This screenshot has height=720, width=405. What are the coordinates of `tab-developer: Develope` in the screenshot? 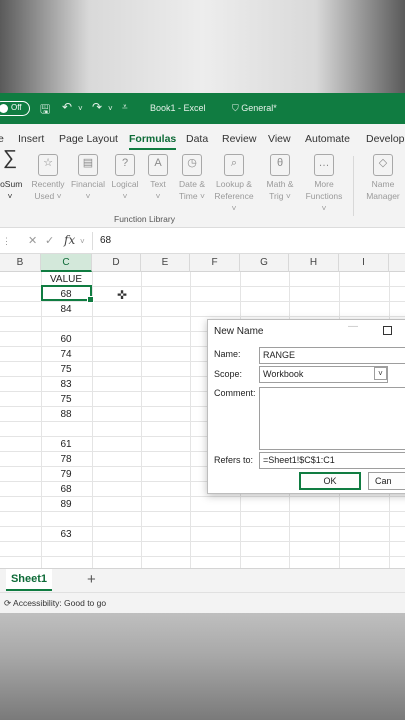 It's located at (385, 139).